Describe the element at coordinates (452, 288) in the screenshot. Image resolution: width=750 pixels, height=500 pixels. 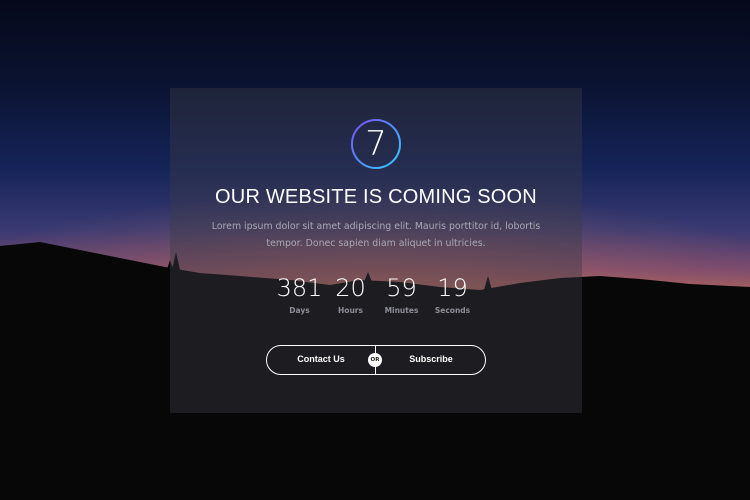
I see `seconds-value: 19` at that location.